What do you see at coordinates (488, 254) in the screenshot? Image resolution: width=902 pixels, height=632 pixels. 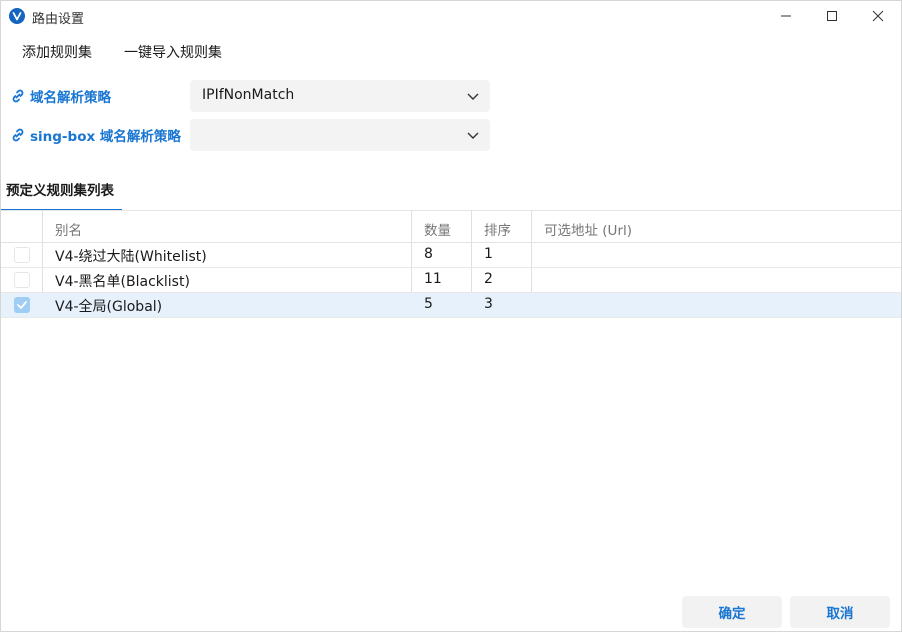 I see `cell-sort: 1` at bounding box center [488, 254].